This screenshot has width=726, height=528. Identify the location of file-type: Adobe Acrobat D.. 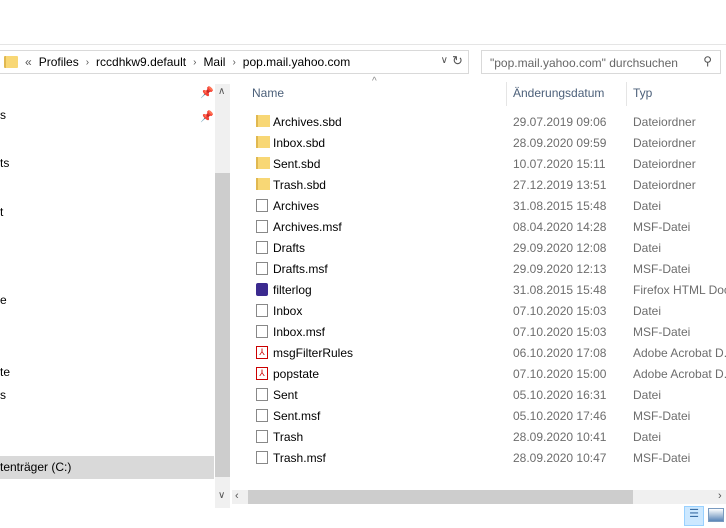
(679, 353).